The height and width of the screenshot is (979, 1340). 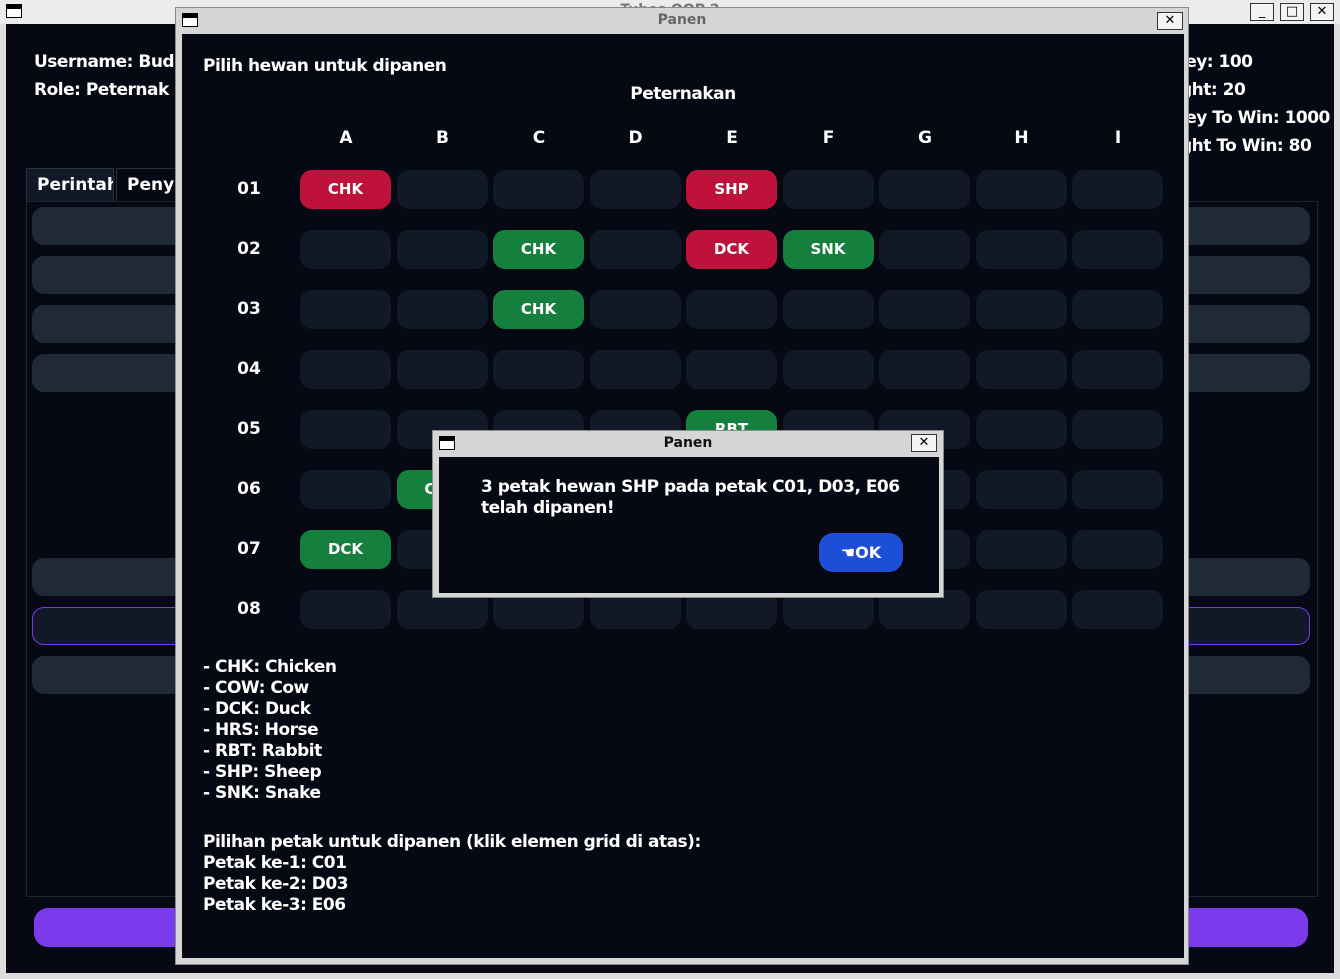 What do you see at coordinates (924, 369) in the screenshot?
I see `grid-cell-g04` at bounding box center [924, 369].